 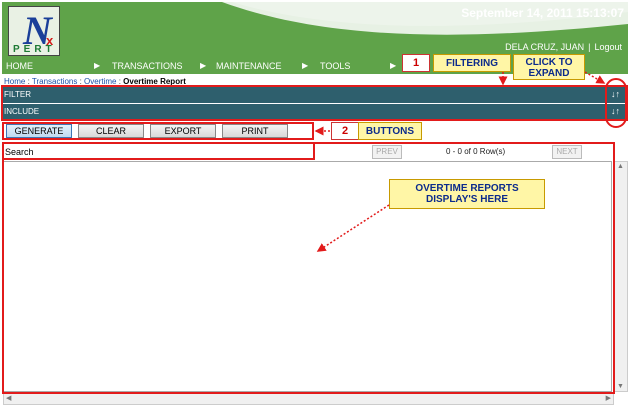 I want to click on scroll-down-icon: ▼, so click(x=620, y=386).